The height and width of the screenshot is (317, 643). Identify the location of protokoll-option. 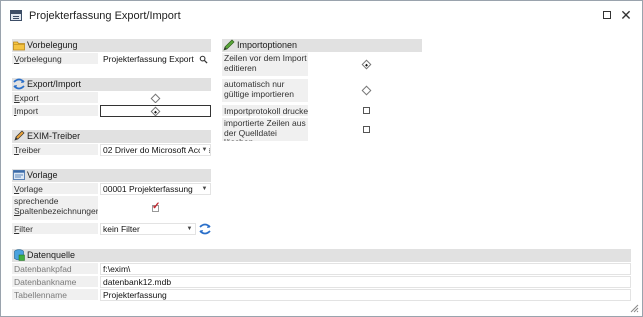
(366, 111).